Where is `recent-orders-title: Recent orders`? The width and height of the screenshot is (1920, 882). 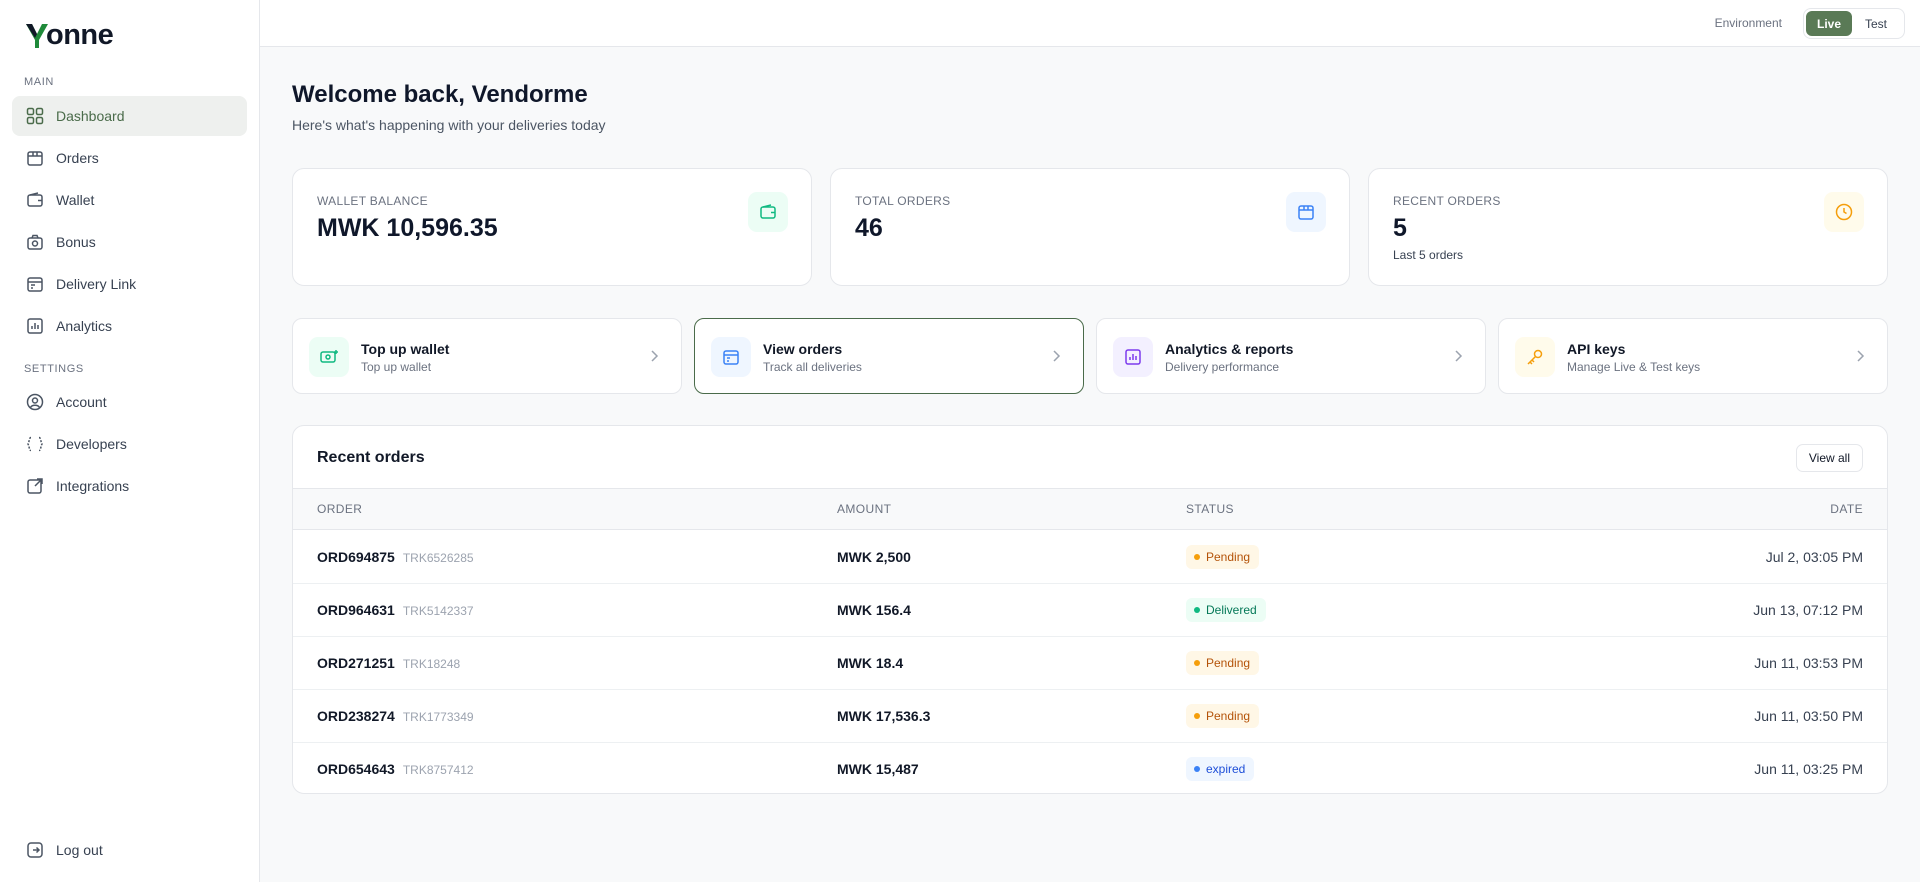
recent-orders-title: Recent orders is located at coordinates (371, 457).